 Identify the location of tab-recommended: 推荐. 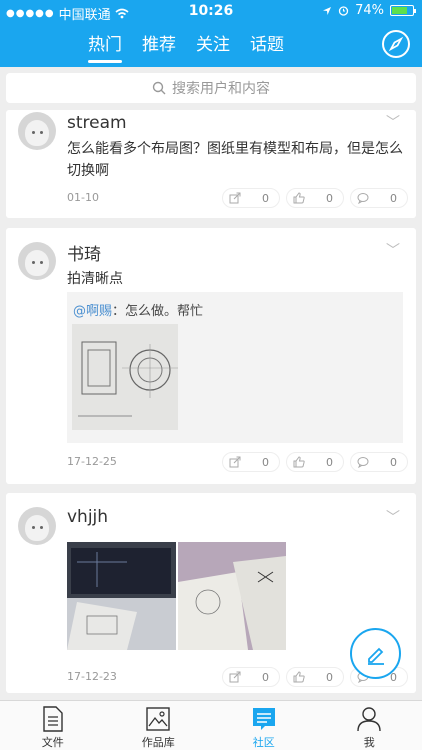
(159, 45).